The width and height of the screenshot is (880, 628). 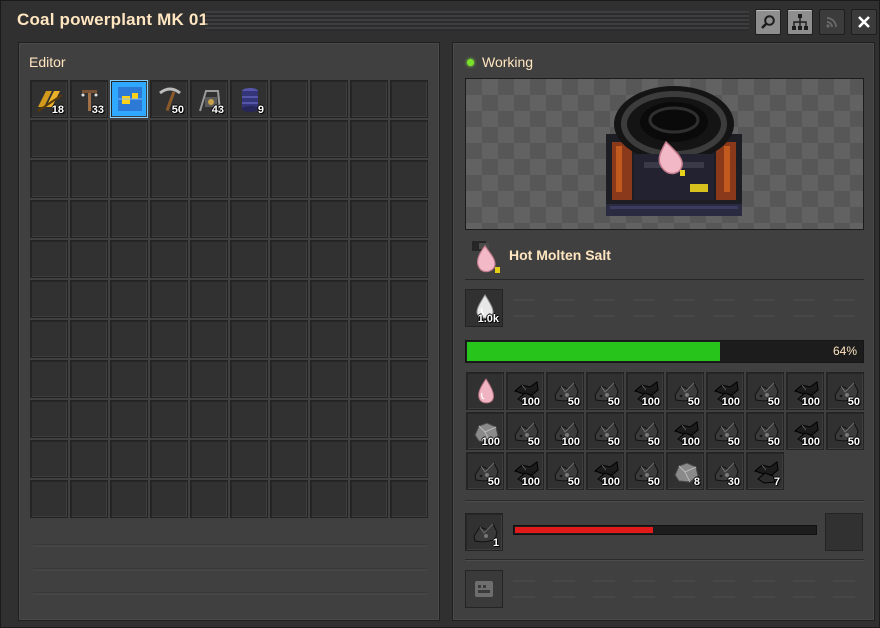 What do you see at coordinates (477, 21) in the screenshot?
I see `drag-handle` at bounding box center [477, 21].